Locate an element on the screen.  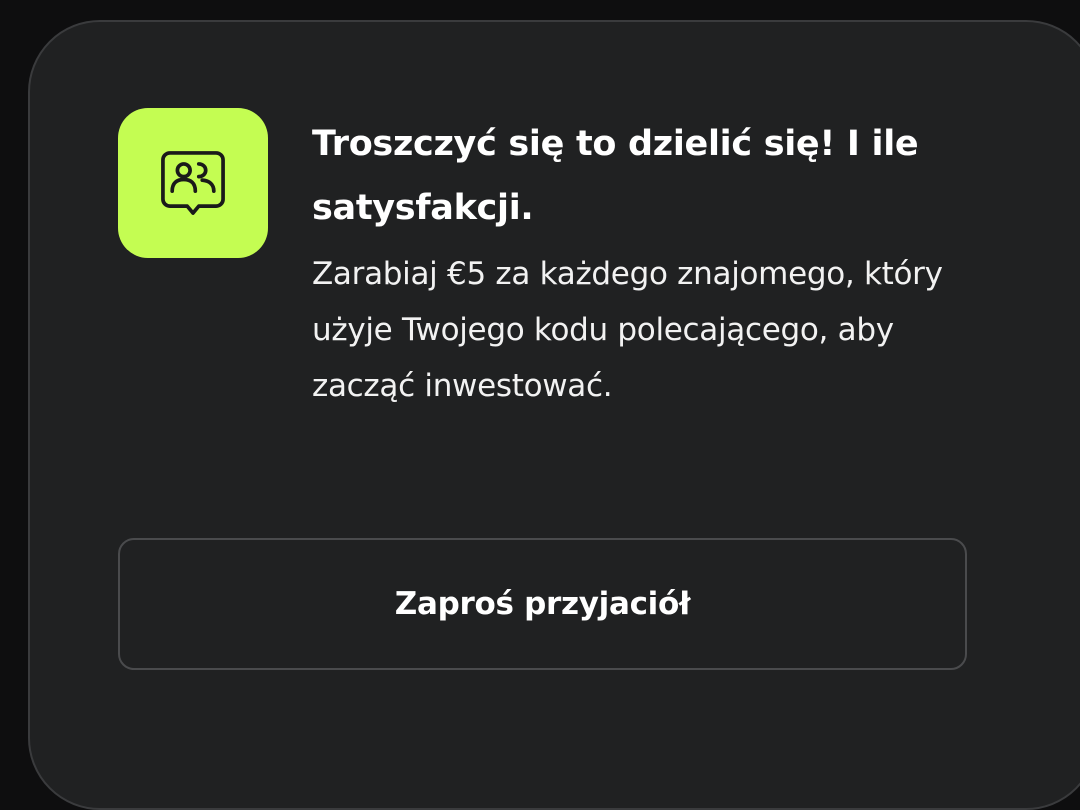
people-chat-bubble-icon is located at coordinates (193, 183).